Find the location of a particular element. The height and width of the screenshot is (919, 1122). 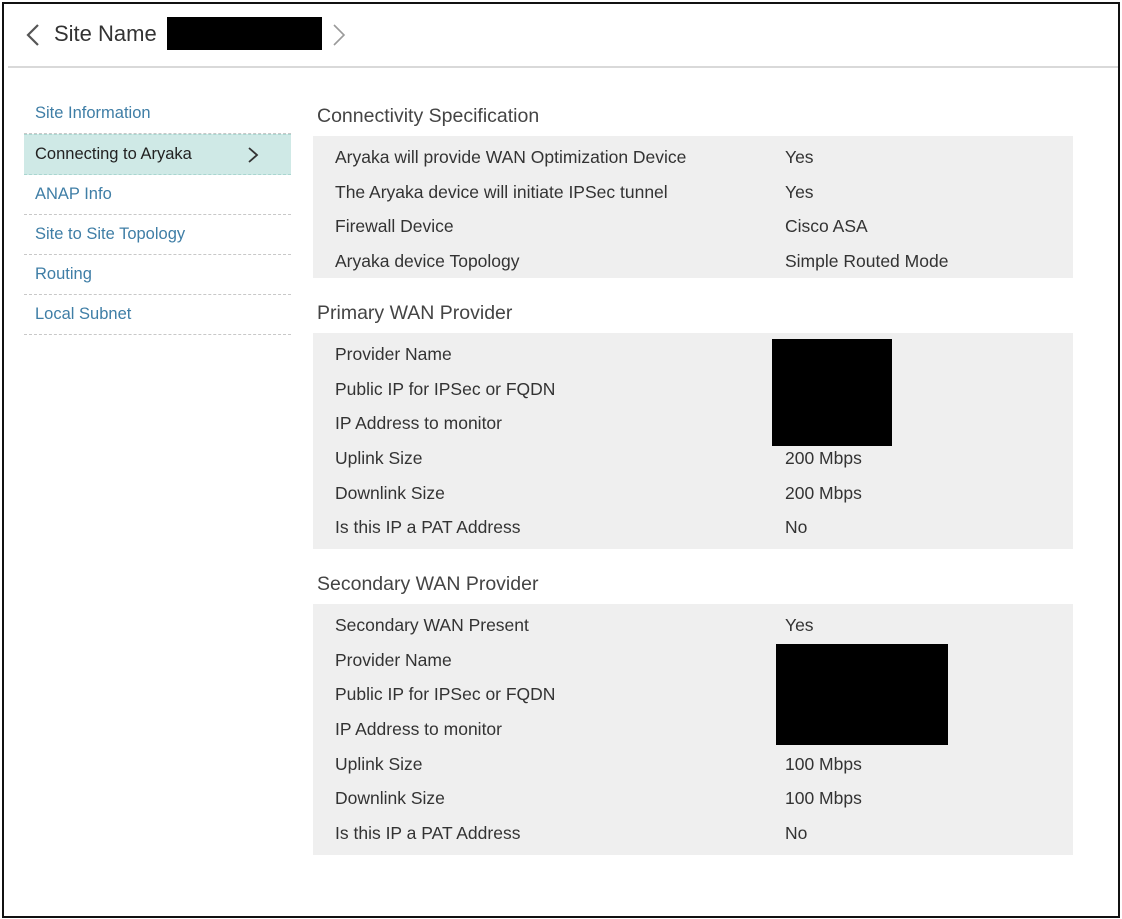

table-row: Firewall Device Cisco ASA is located at coordinates (693, 226).